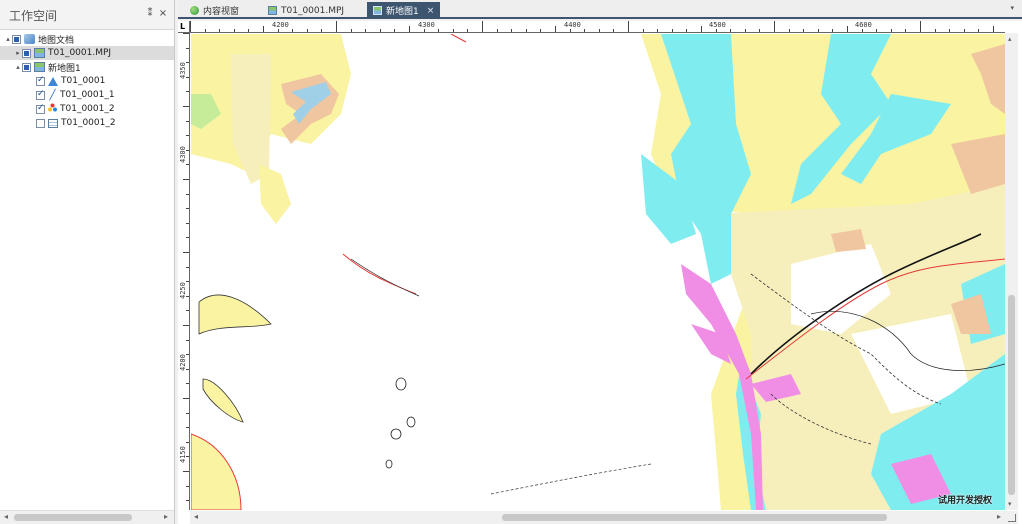  What do you see at coordinates (80, 53) in the screenshot?
I see `tree-node-label: T01_0001.MPJ` at bounding box center [80, 53].